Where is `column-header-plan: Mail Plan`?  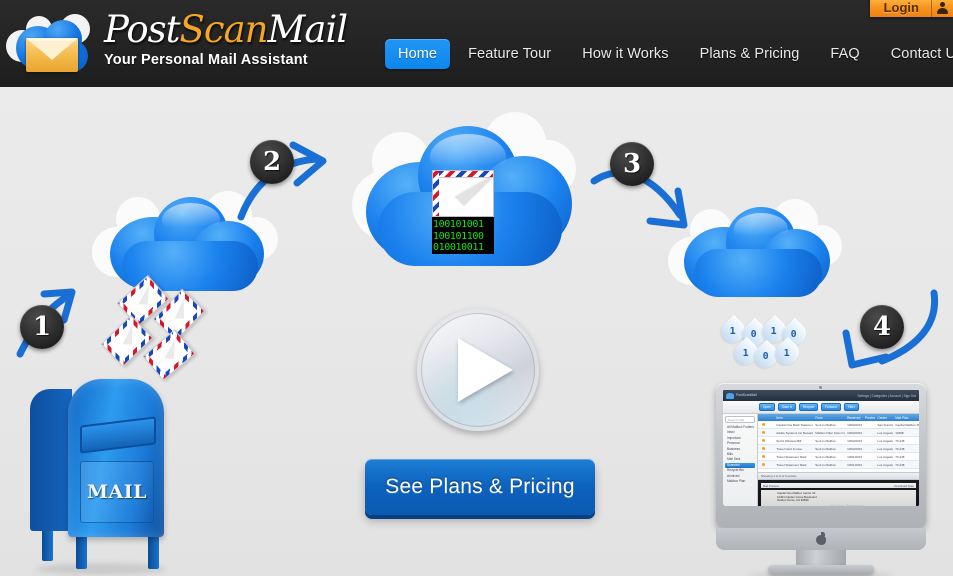
column-header-plan: Mail Plan is located at coordinates (906, 418).